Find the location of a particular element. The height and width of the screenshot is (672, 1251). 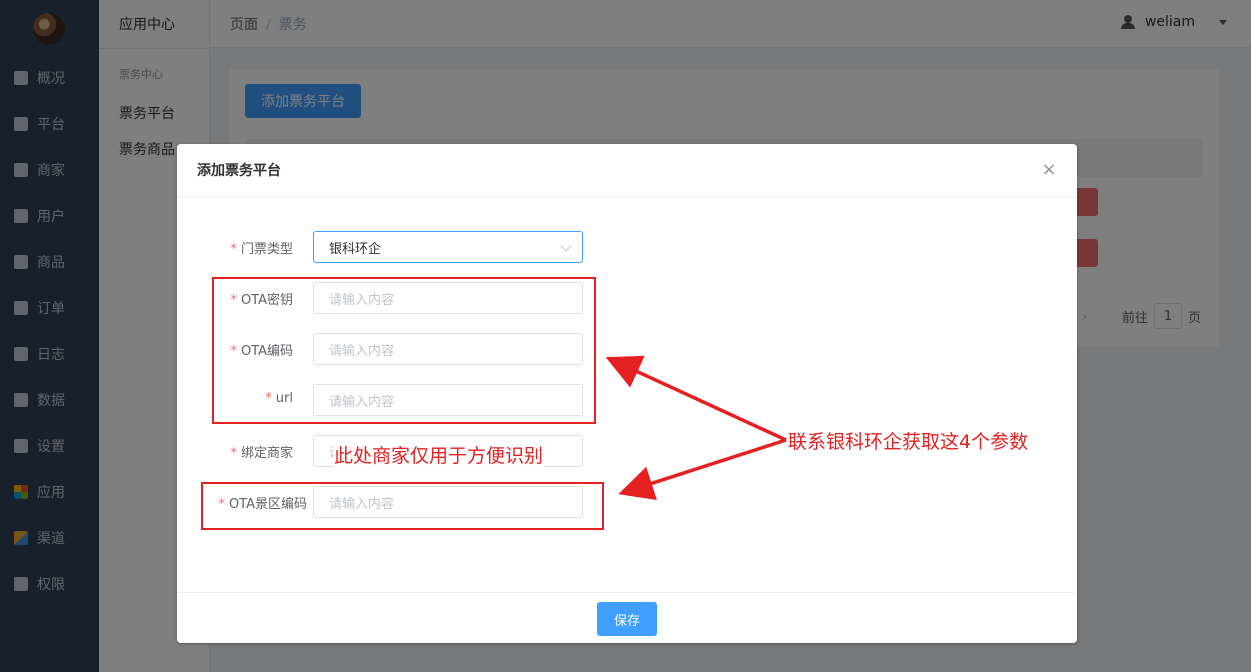

close-icon: × is located at coordinates (1049, 170).